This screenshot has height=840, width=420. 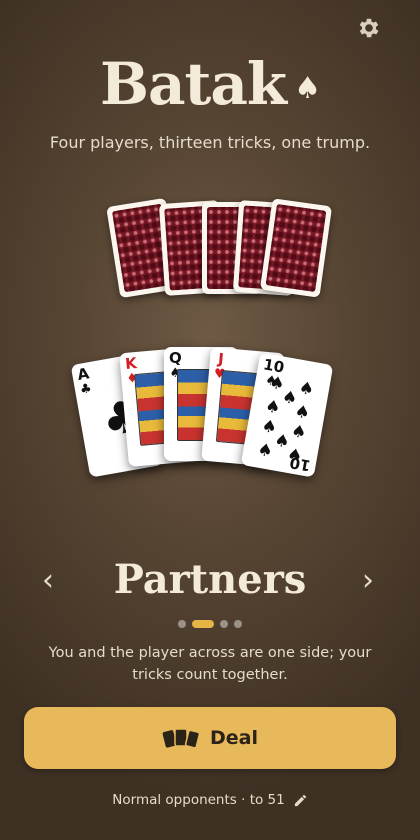 I want to click on card-suit: ♣, so click(x=85, y=389).